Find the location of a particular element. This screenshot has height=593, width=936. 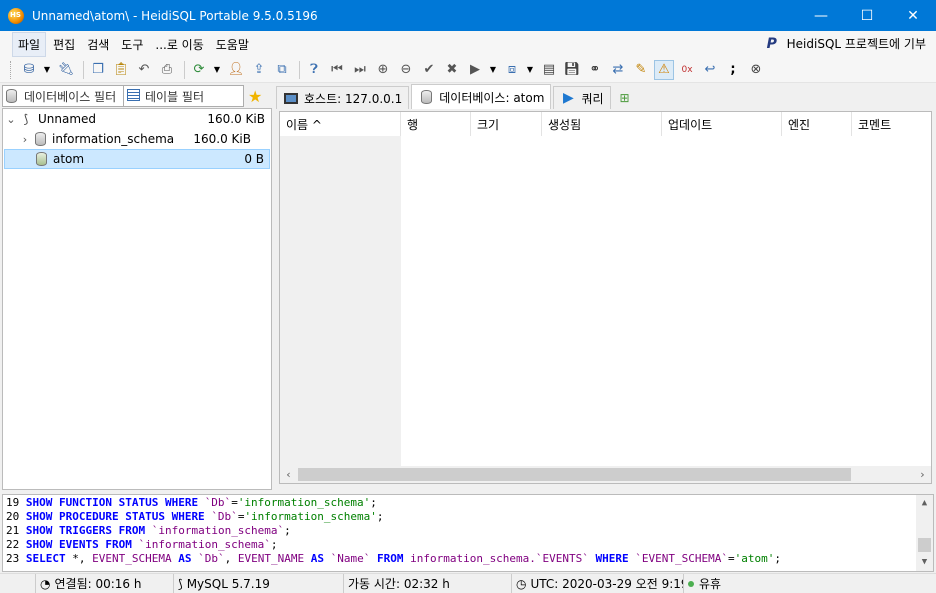

heidisql-app-icon is located at coordinates (16, 15).